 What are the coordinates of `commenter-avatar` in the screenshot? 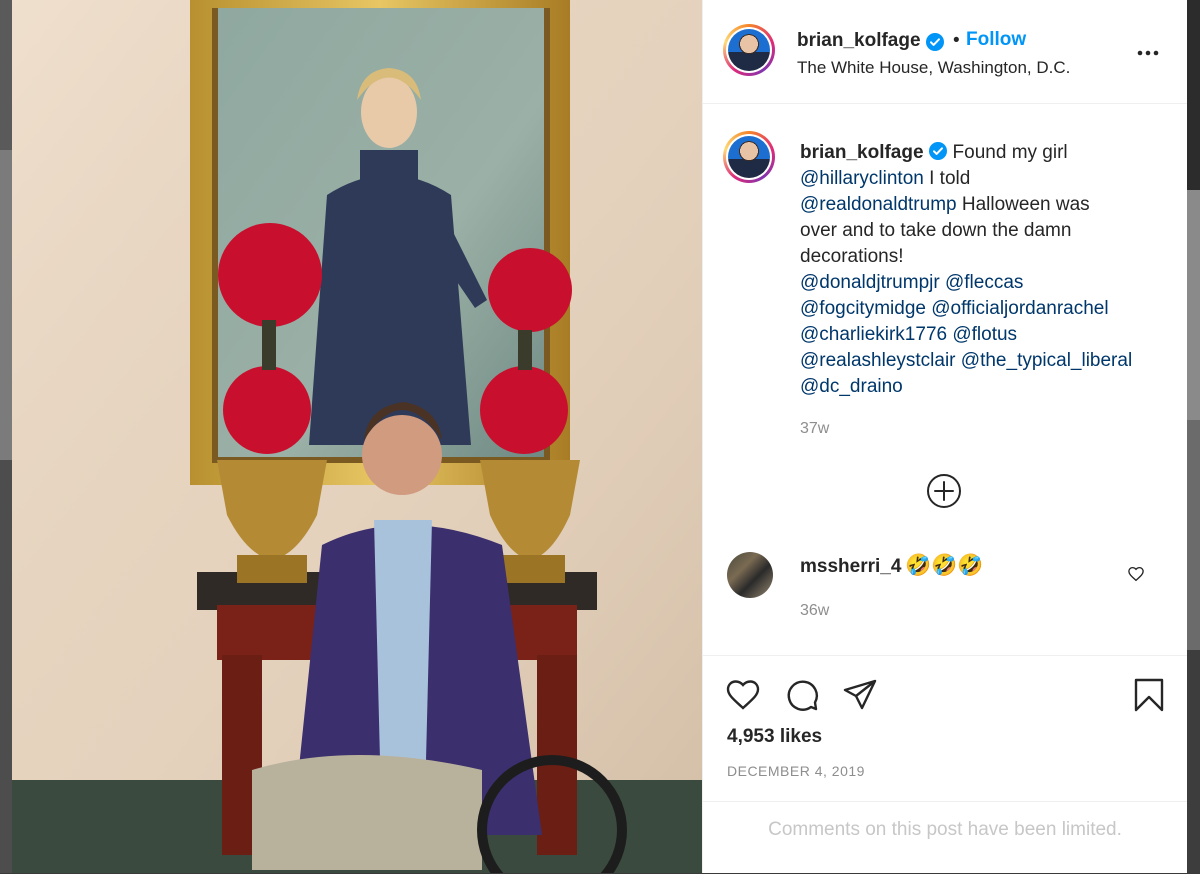 It's located at (750, 575).